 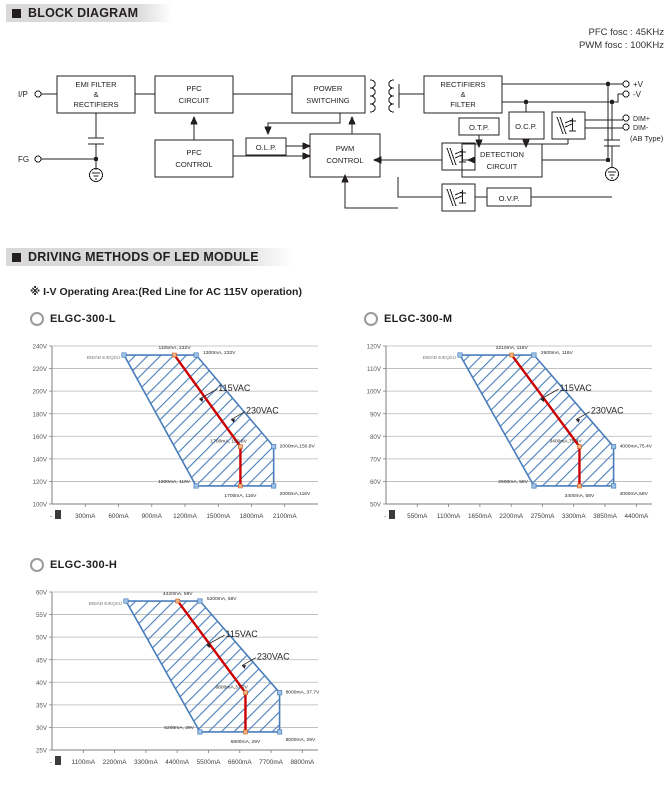 I want to click on ytick-label: 80V, so click(x=376, y=437).